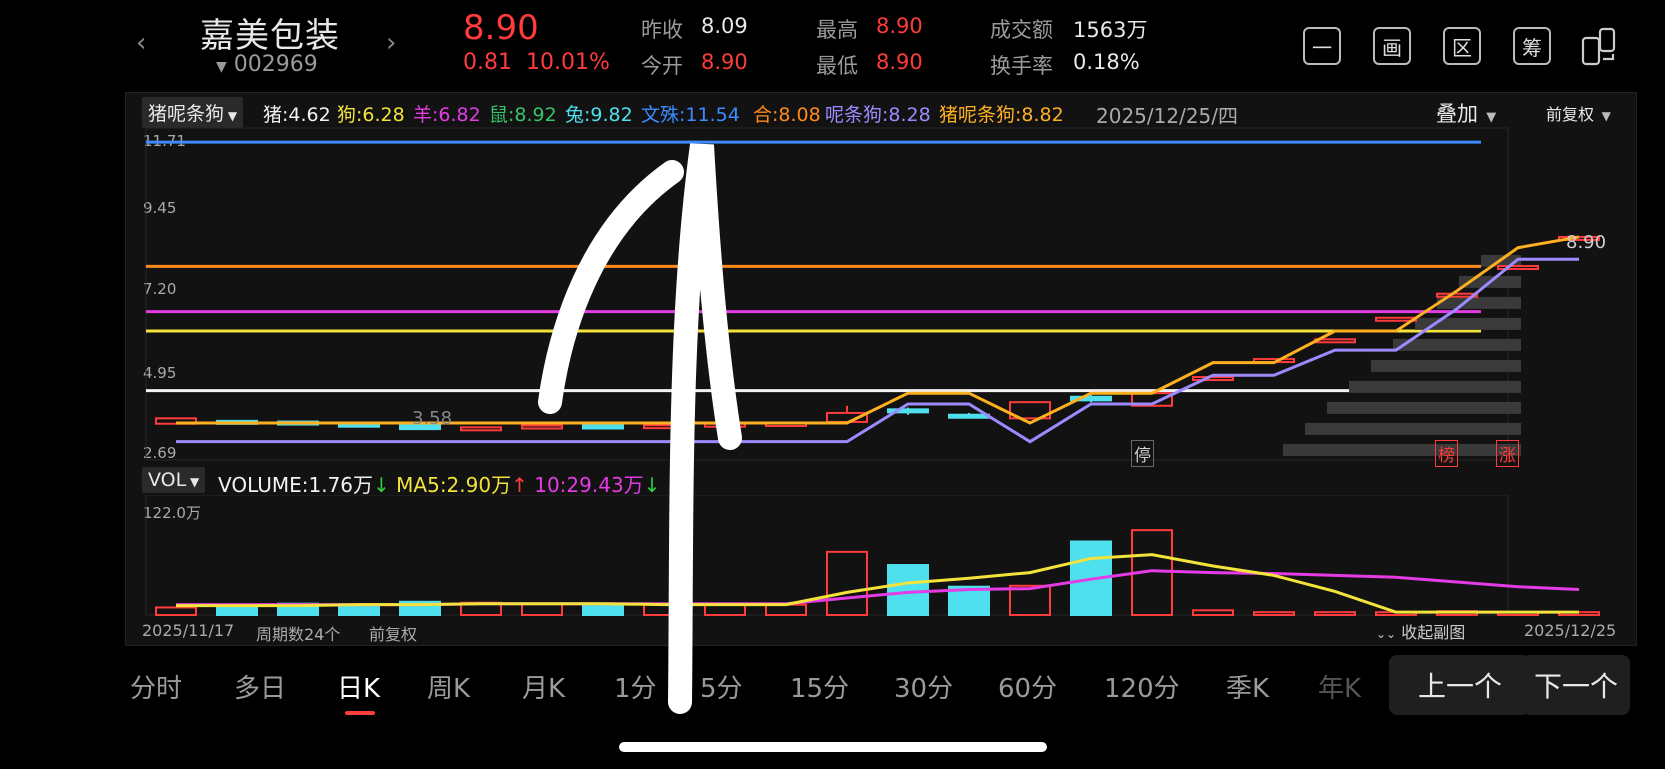 This screenshot has width=1665, height=769. I want to click on handwritten-arrow-annotation, so click(640, 428).